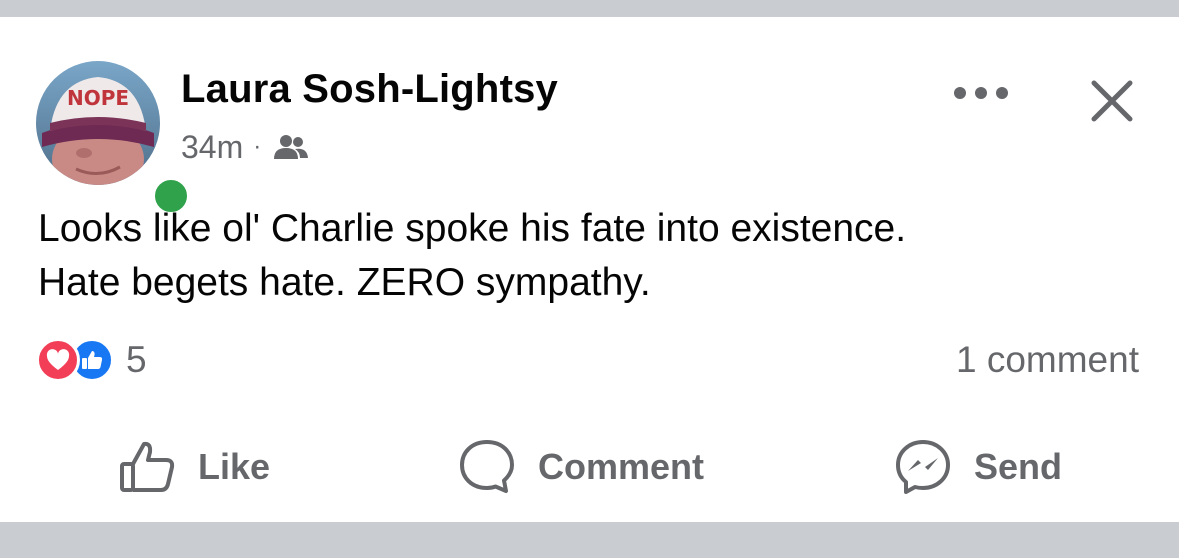 This screenshot has width=1179, height=558. I want to click on reaction-count: 5, so click(136, 359).